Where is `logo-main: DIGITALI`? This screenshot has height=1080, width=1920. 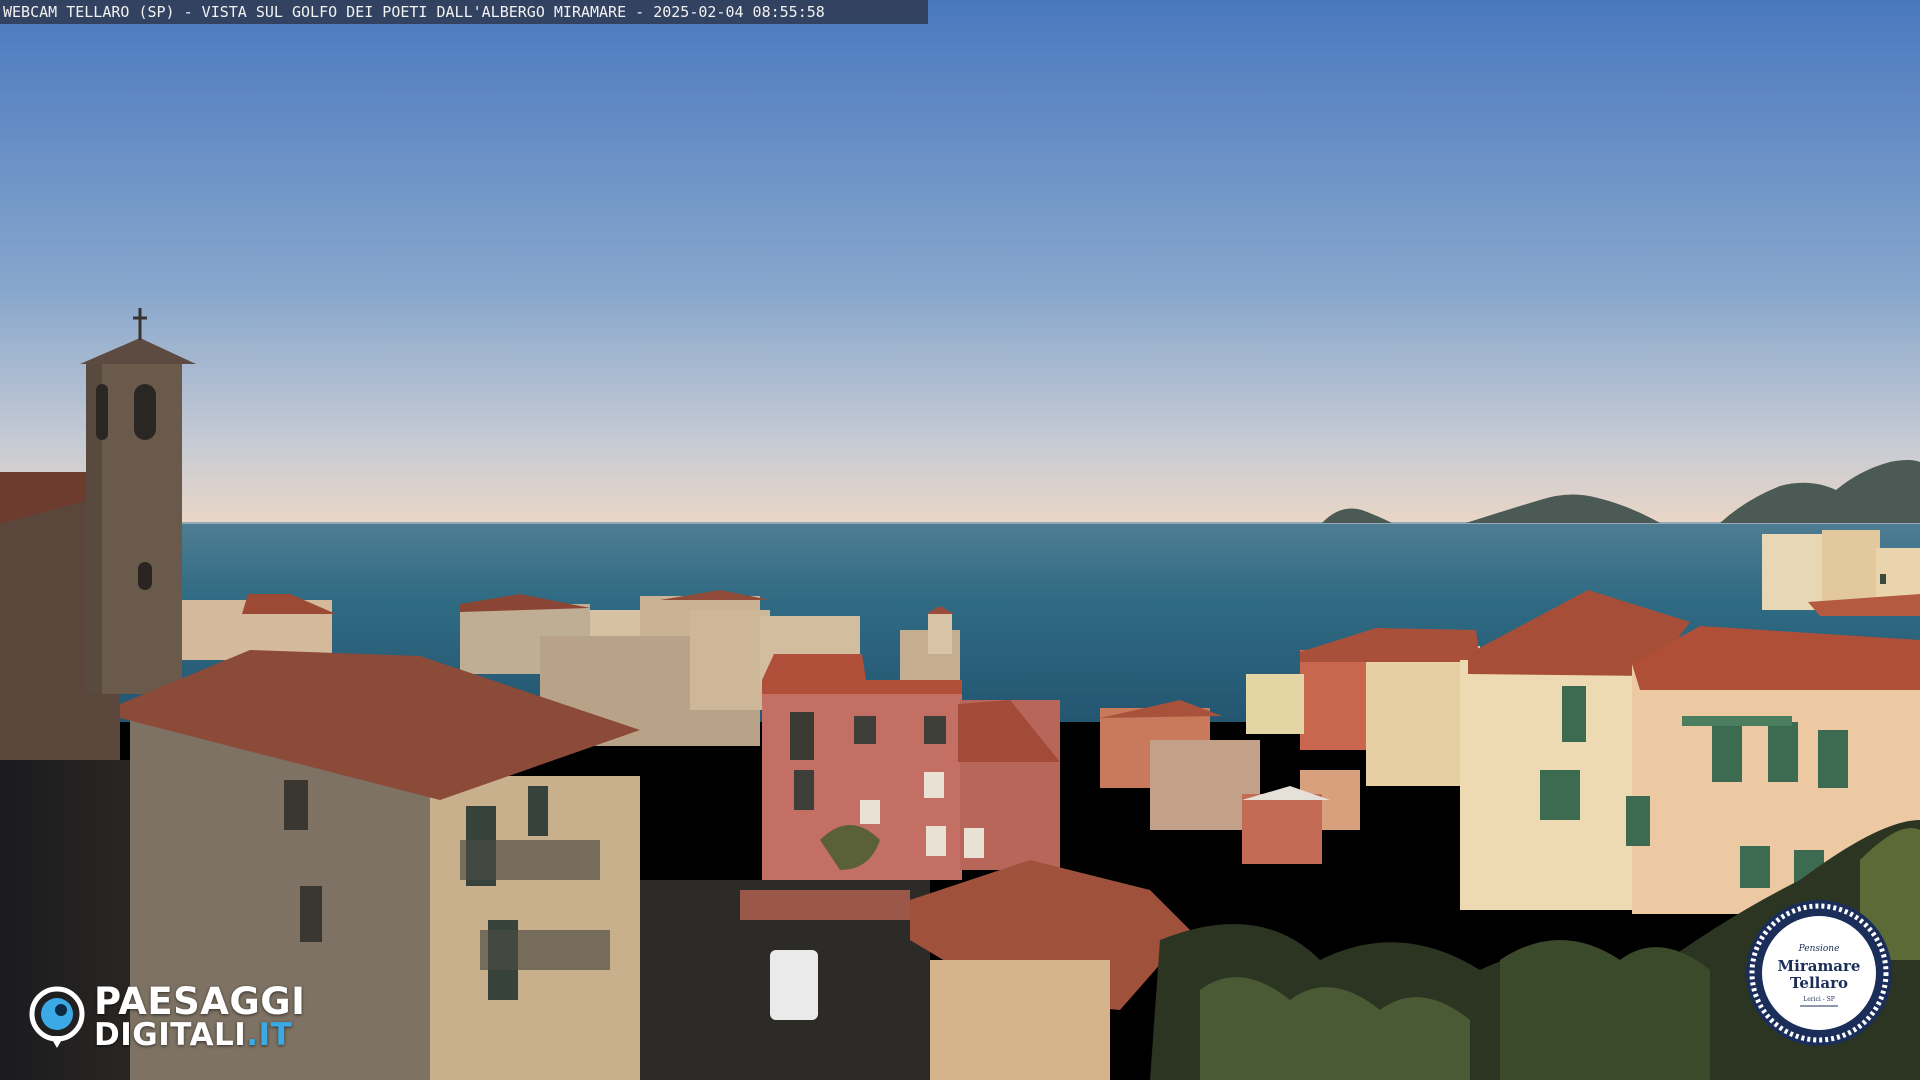 logo-main: DIGITALI is located at coordinates (170, 1035).